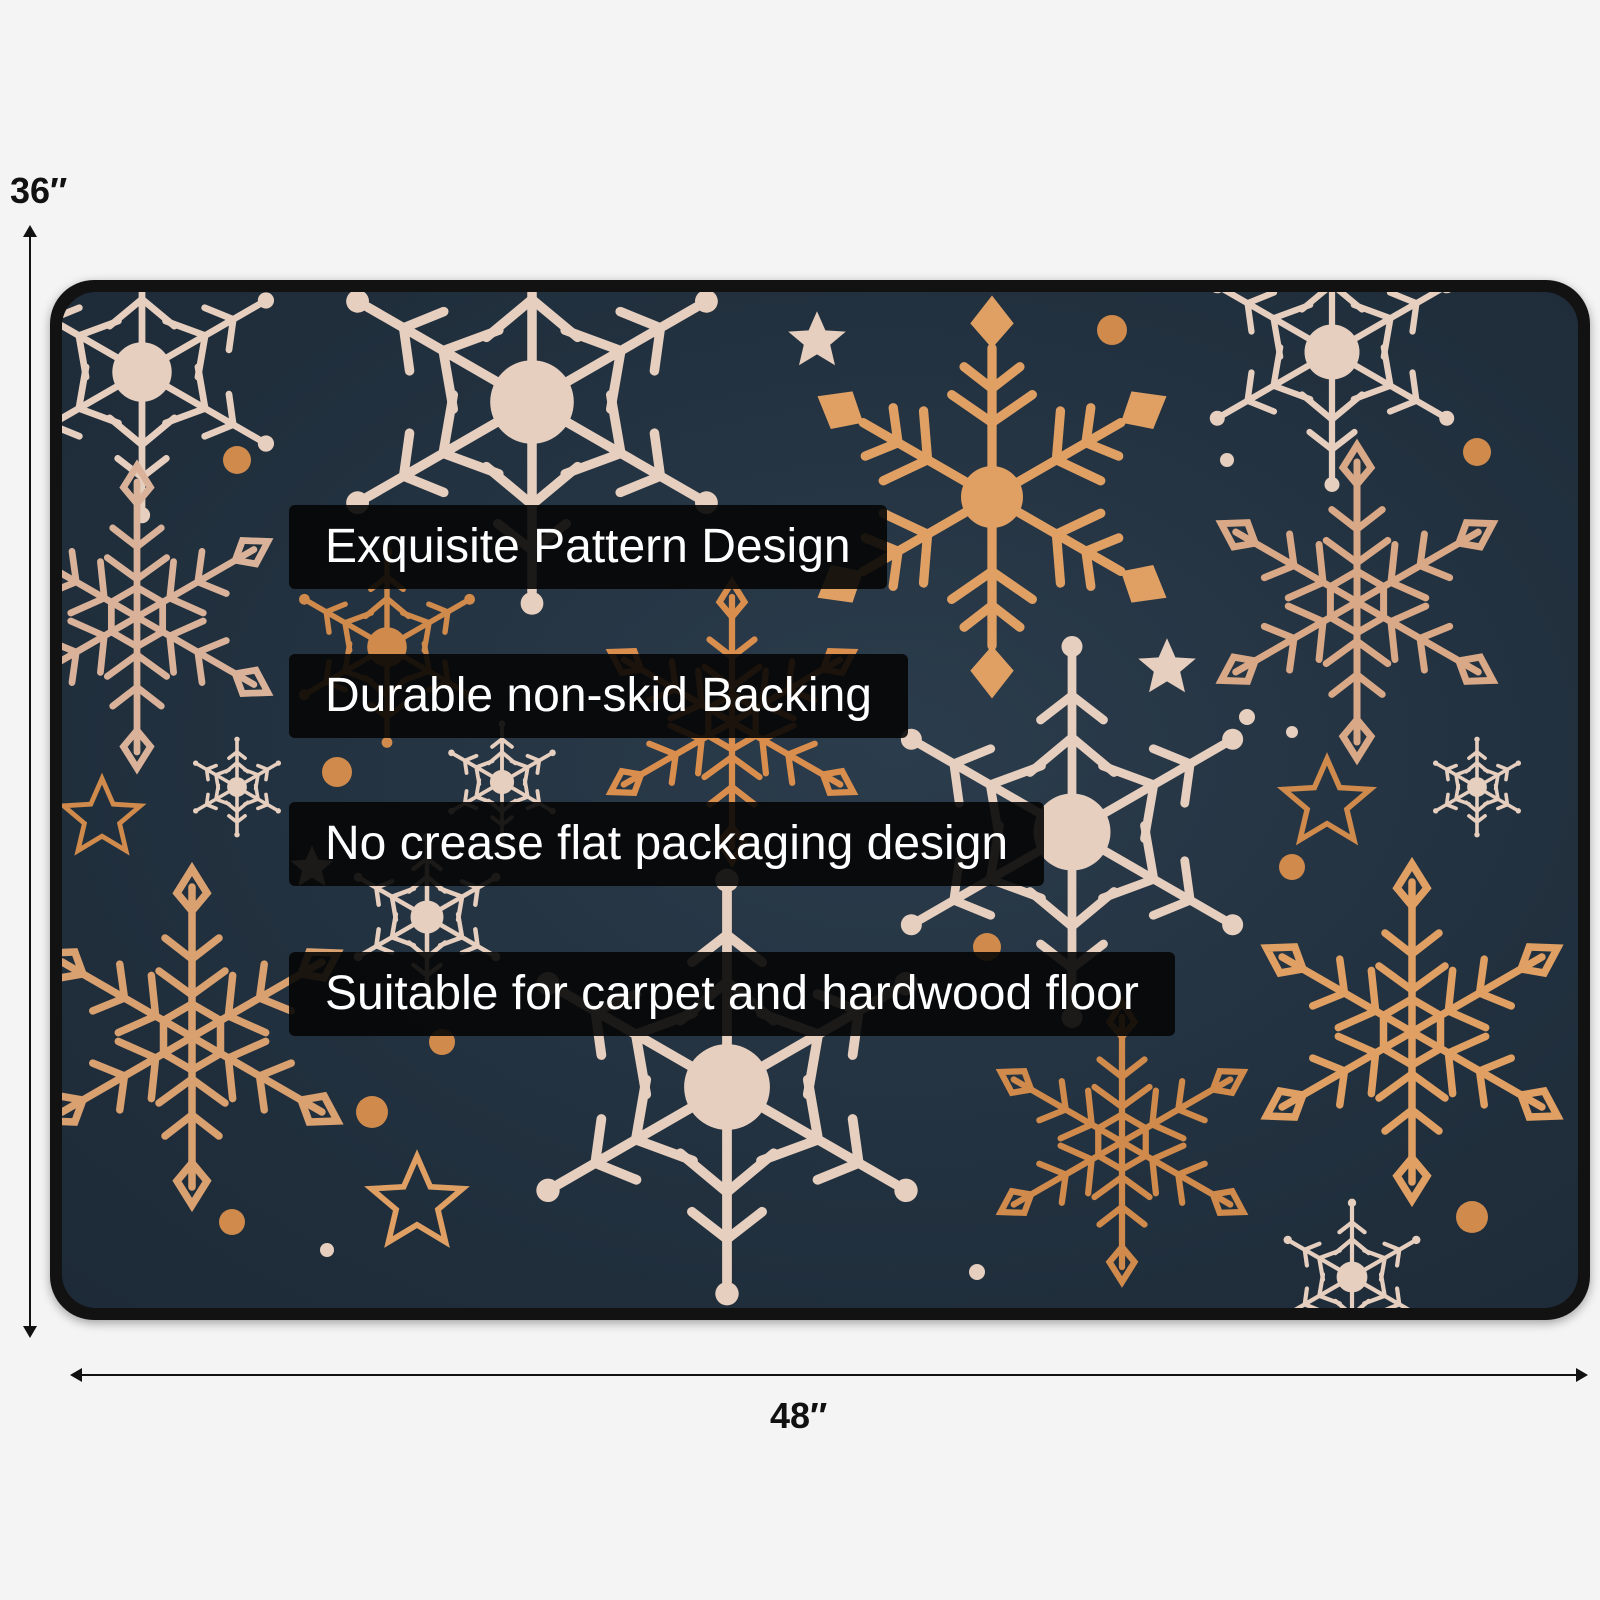  I want to click on height-dimension-line, so click(30, 781).